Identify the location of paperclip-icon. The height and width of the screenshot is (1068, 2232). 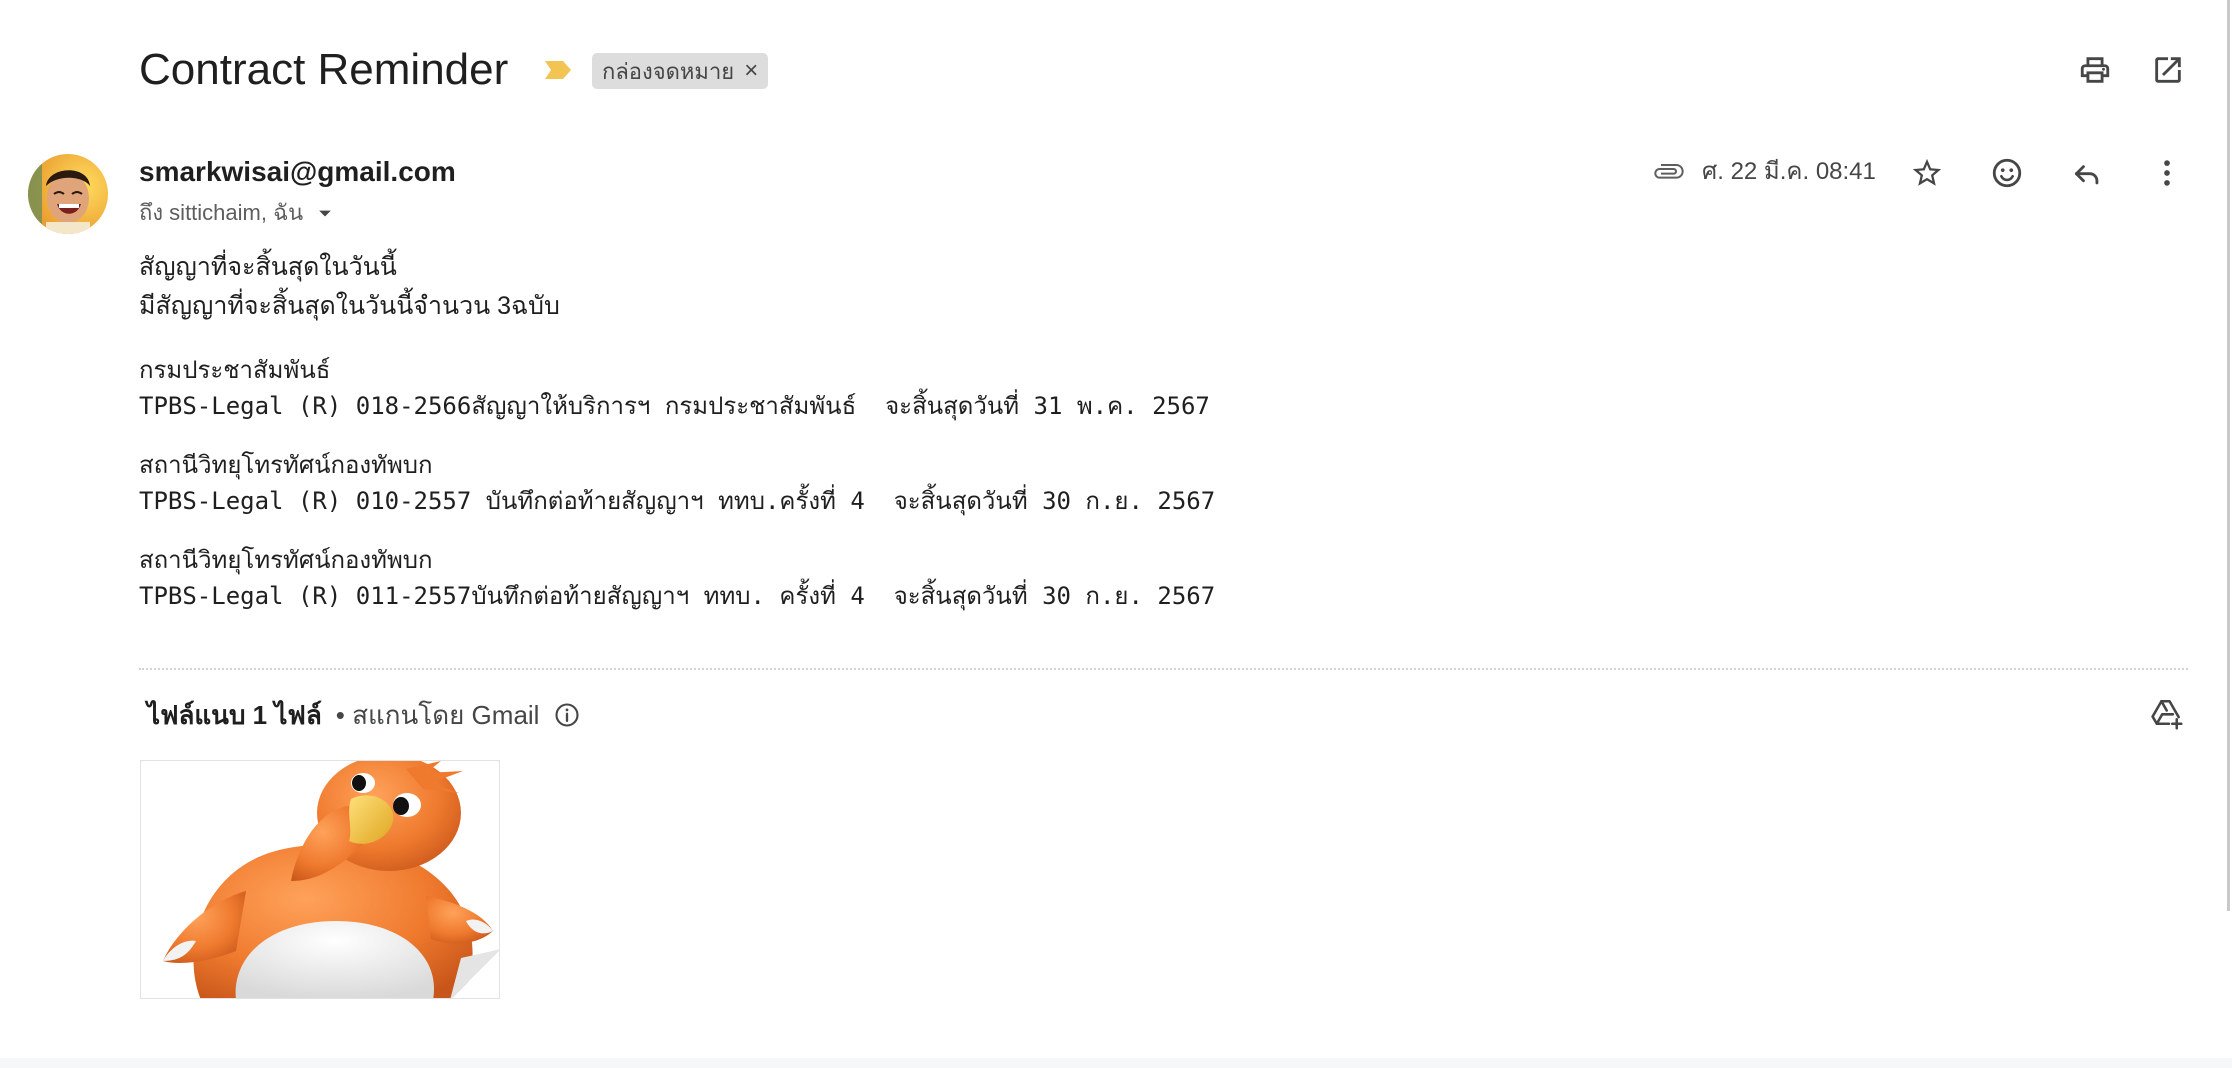
(1669, 171).